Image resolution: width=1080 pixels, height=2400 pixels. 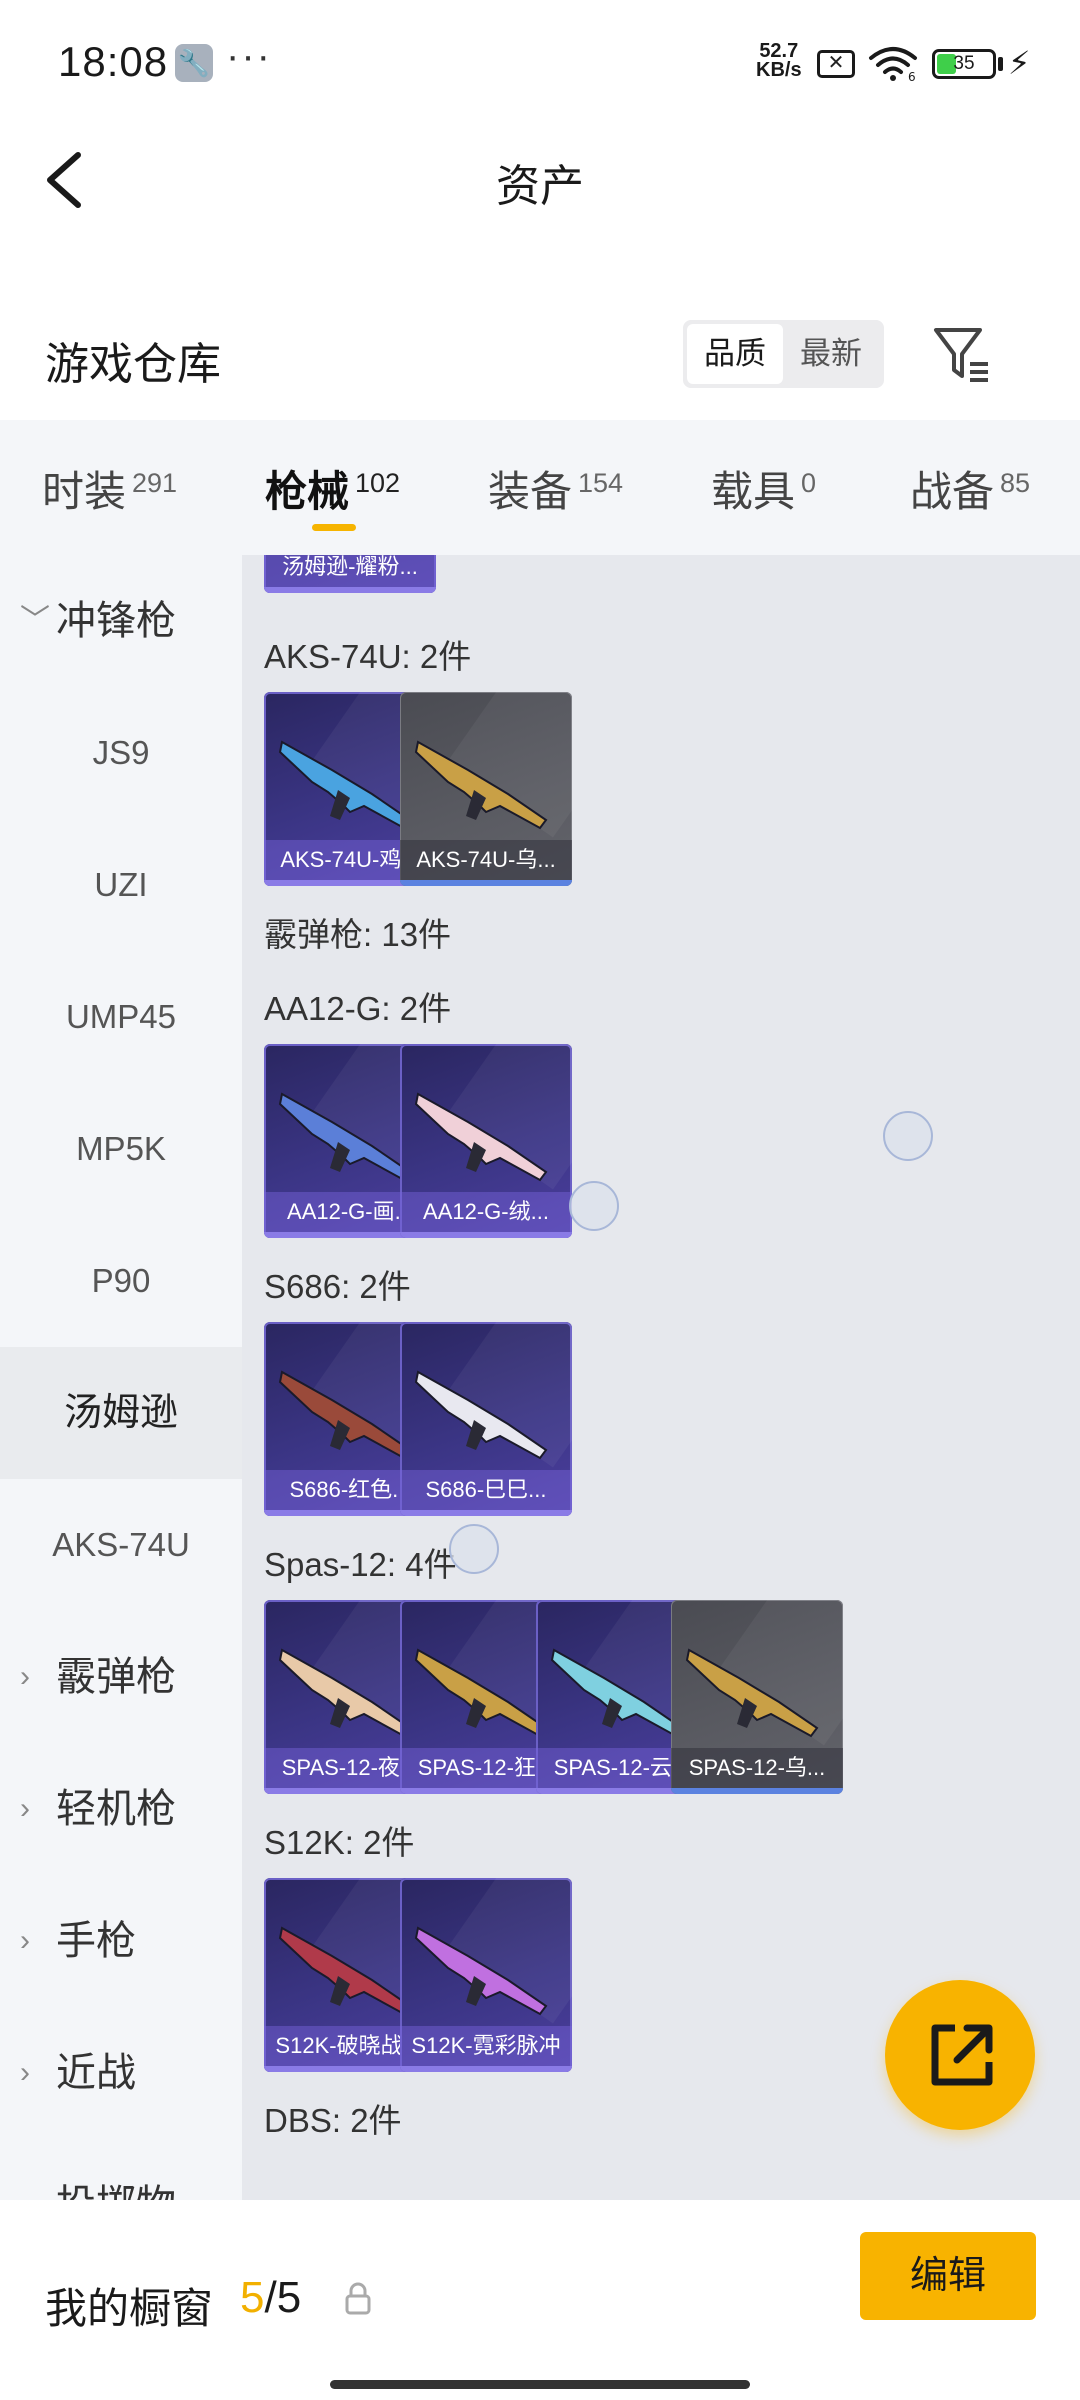 What do you see at coordinates (121, 621) in the screenshot?
I see `sidebar-item-smg: ﹀ 冲锋枪` at bounding box center [121, 621].